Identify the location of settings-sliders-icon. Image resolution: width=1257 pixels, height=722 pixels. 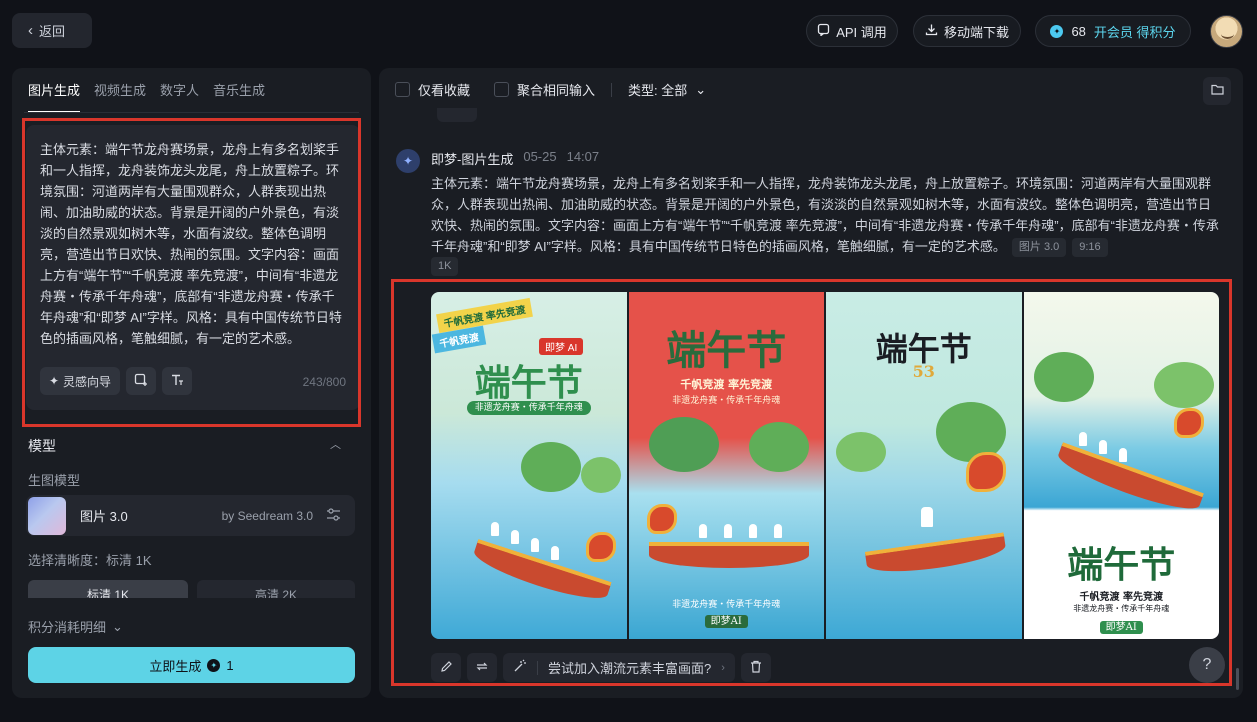
(333, 515).